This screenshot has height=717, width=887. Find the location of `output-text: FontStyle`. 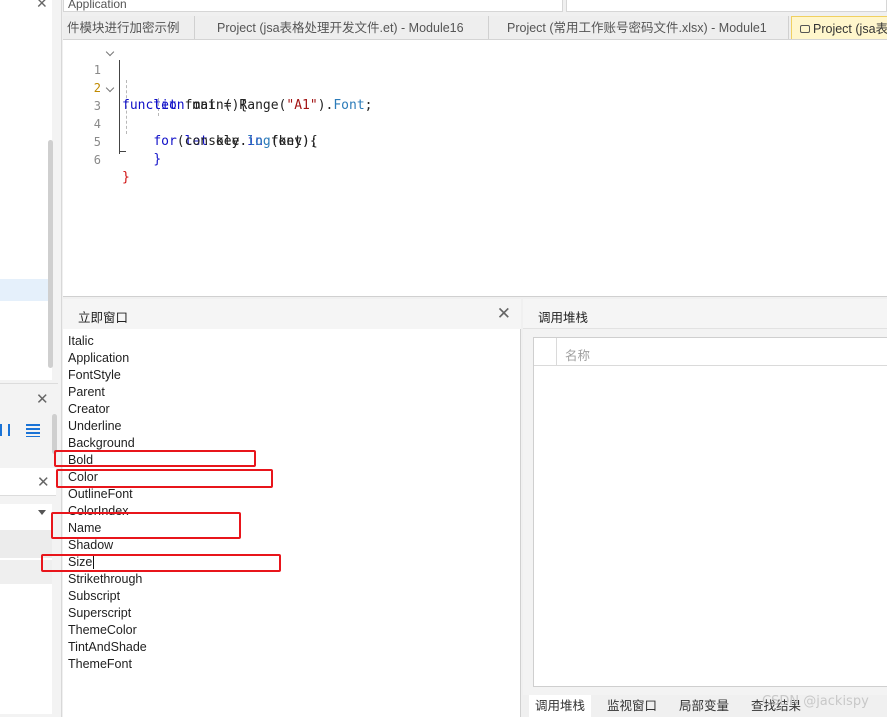

output-text: FontStyle is located at coordinates (94, 375).